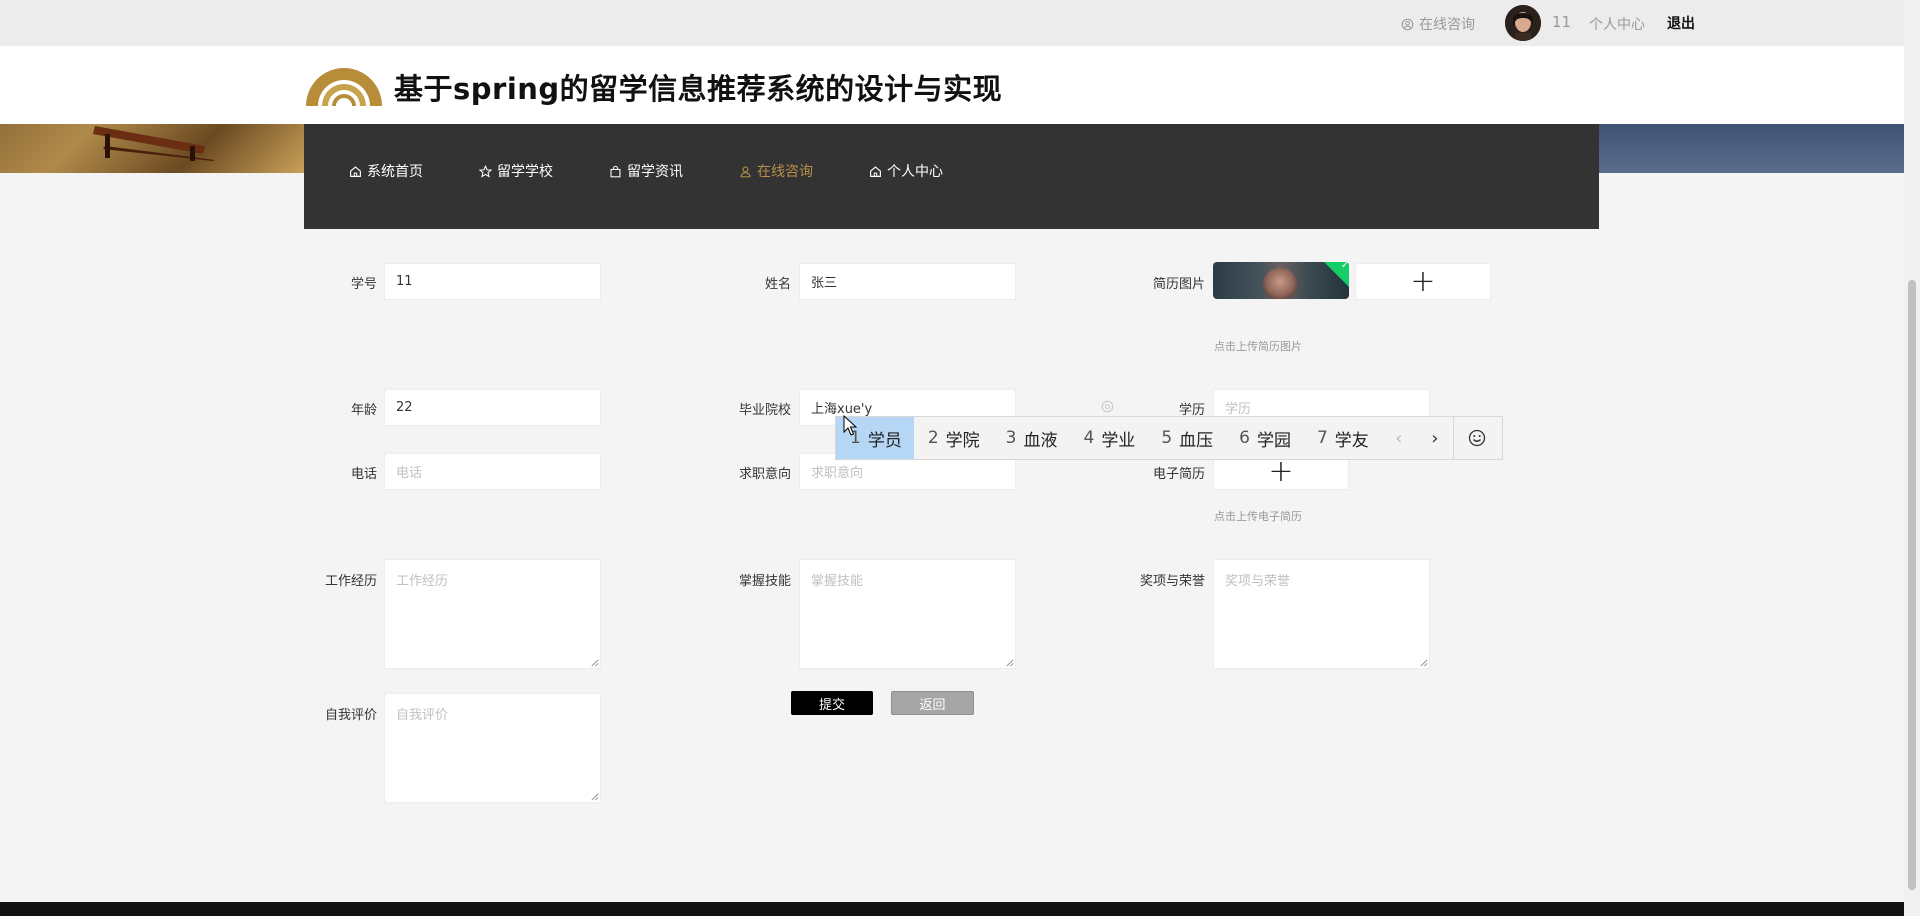  What do you see at coordinates (1172, 581) in the screenshot?
I see `awards-label: 奖项与荣誉` at bounding box center [1172, 581].